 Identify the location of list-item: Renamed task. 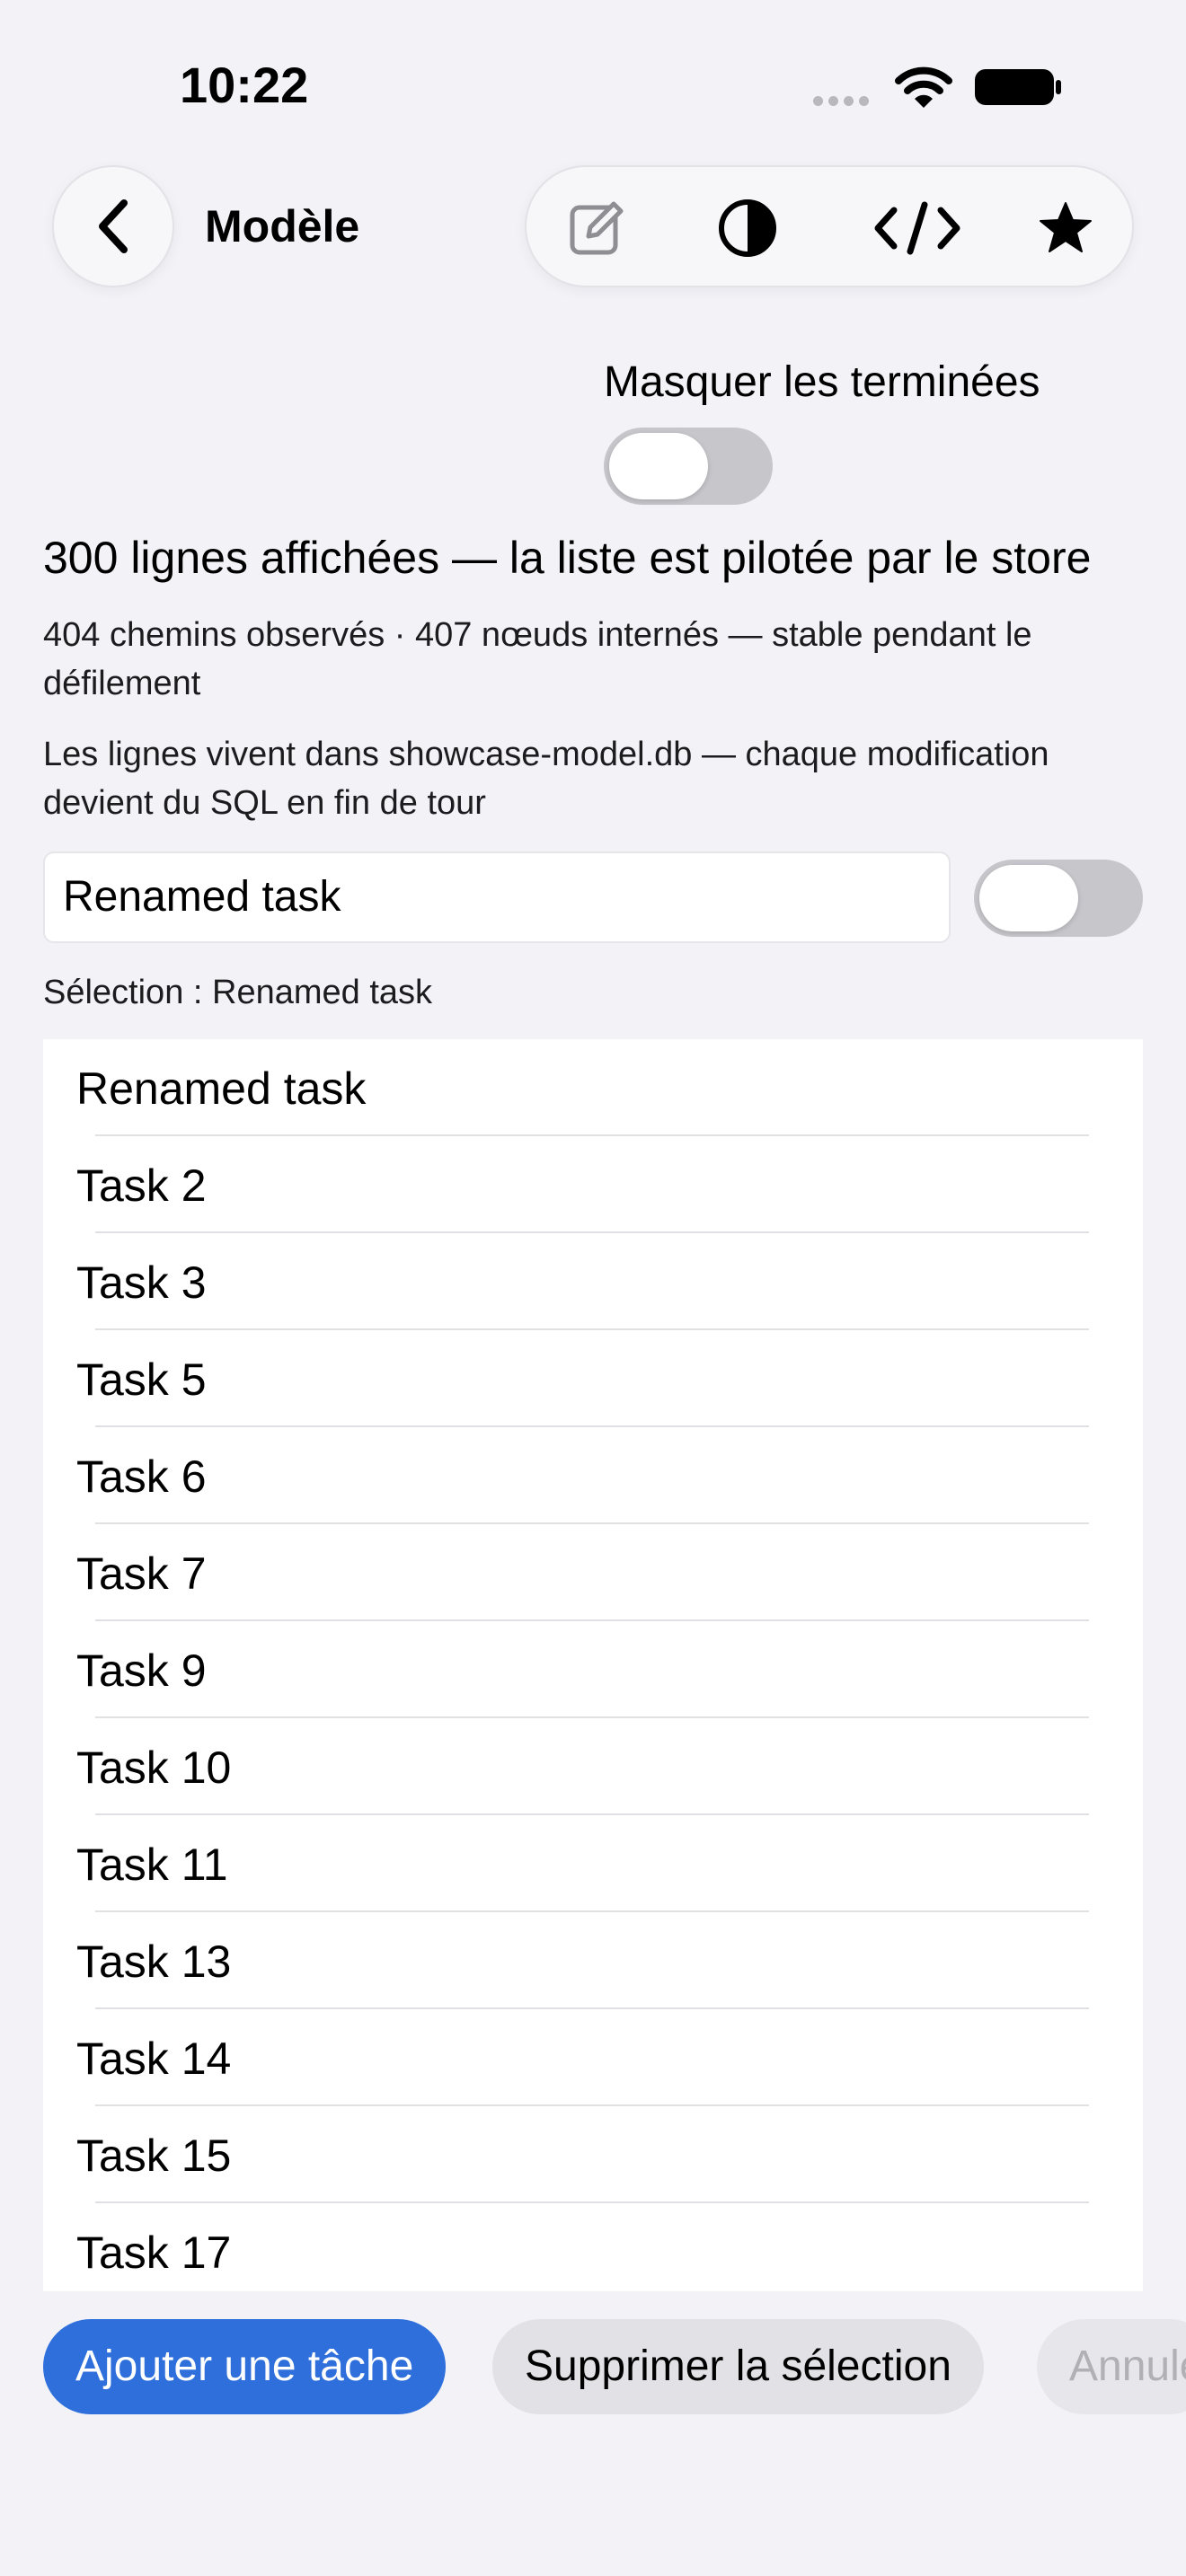
(593, 1087).